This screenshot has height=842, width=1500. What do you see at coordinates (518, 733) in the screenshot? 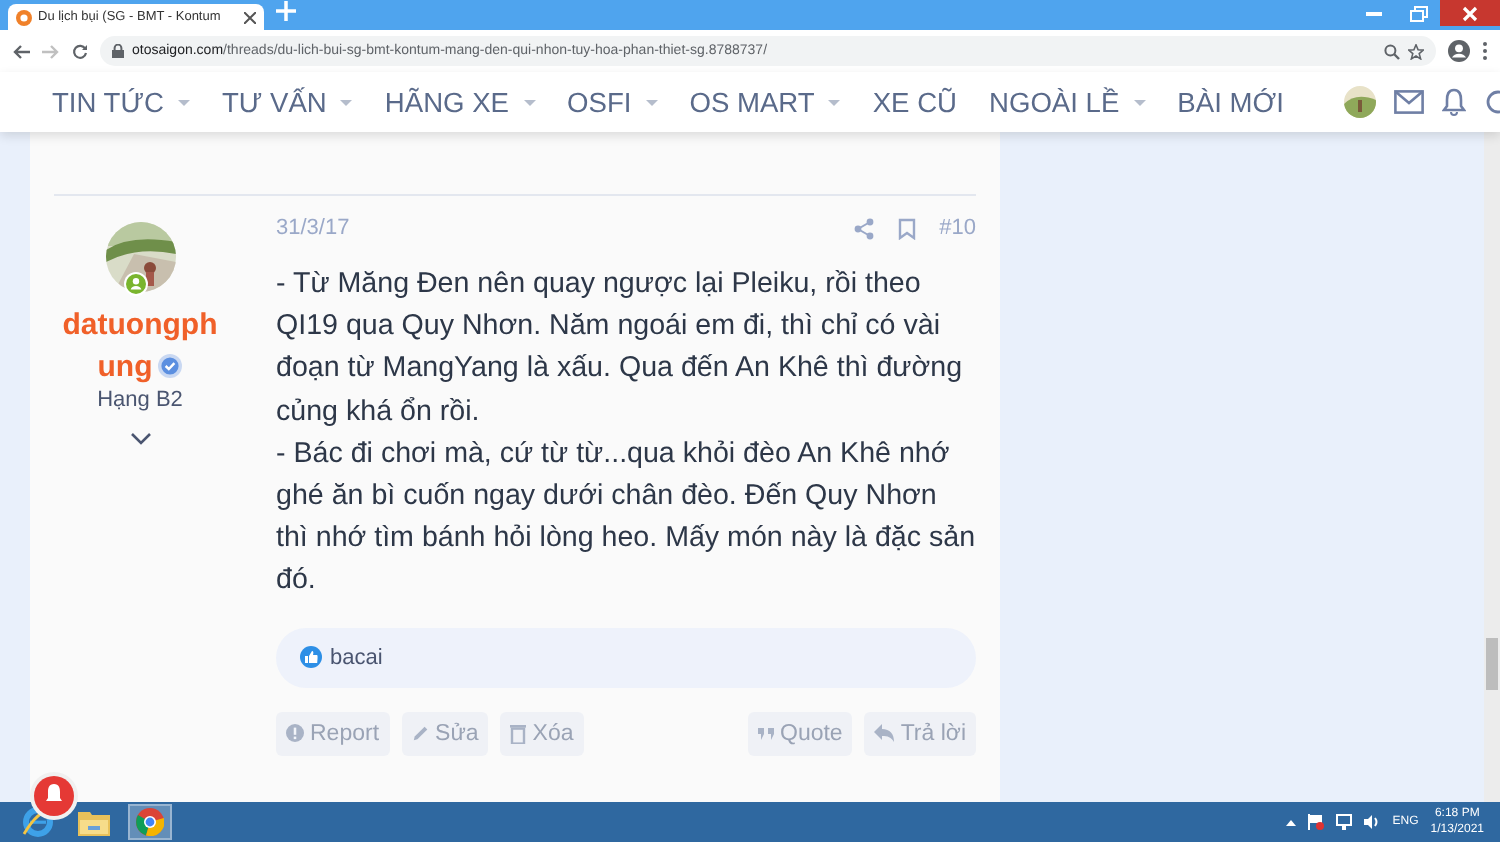
I see `trash-icon` at bounding box center [518, 733].